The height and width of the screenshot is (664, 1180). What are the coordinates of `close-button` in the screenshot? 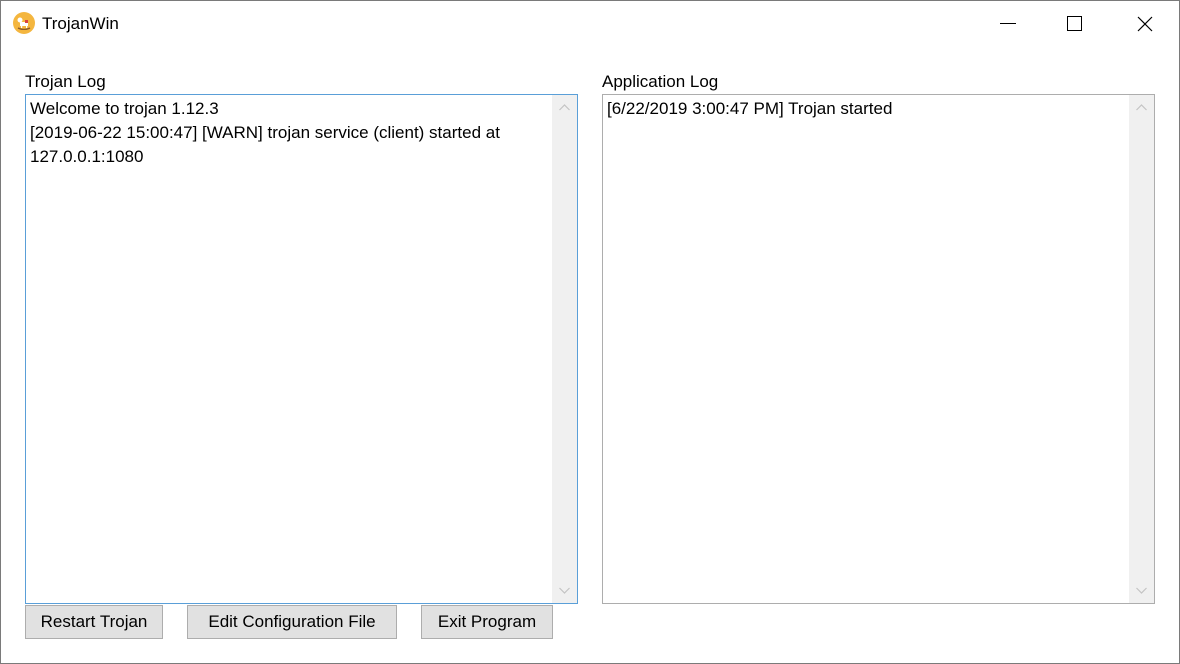 It's located at (1145, 23).